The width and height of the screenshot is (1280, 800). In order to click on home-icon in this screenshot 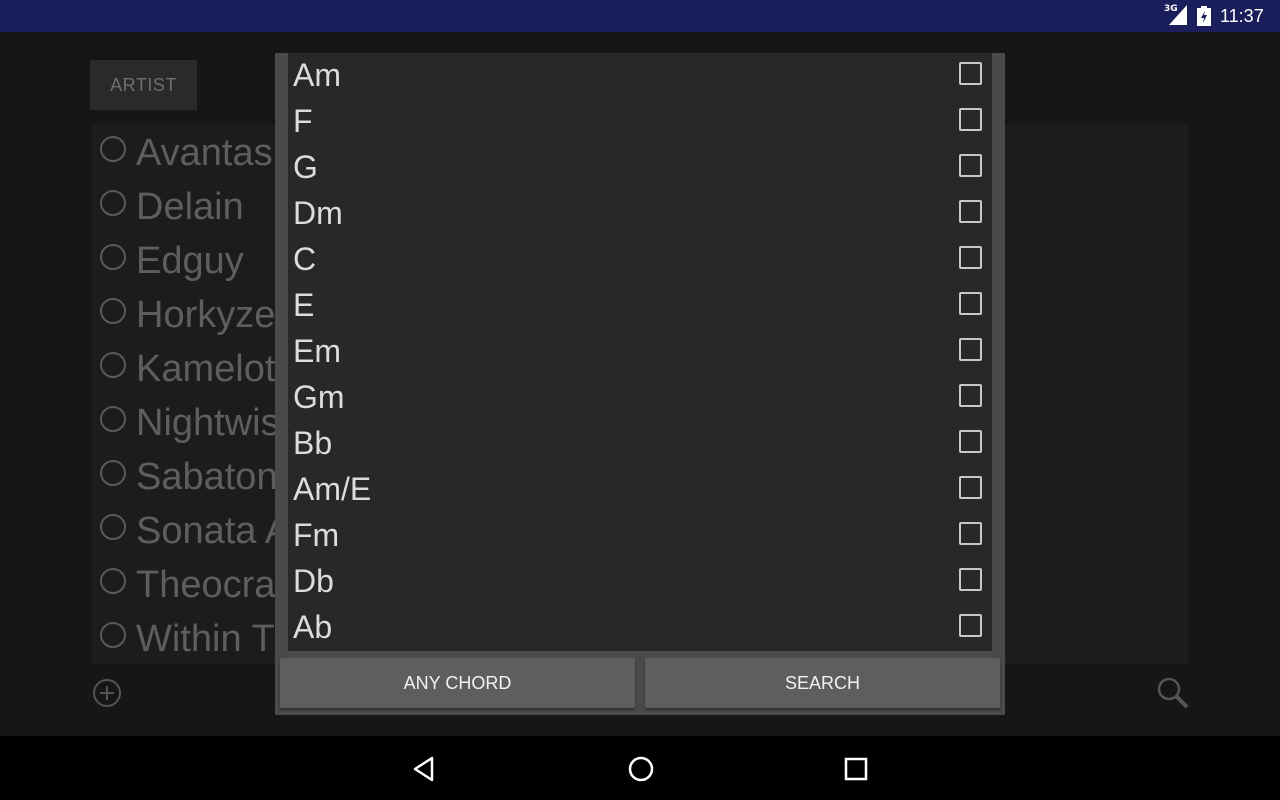, I will do `click(641, 769)`.